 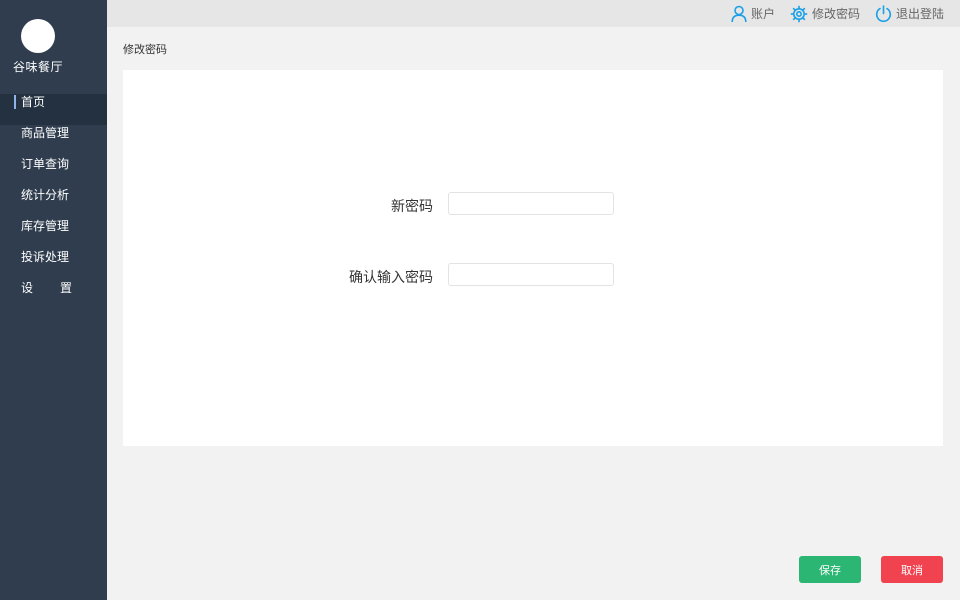 What do you see at coordinates (45, 195) in the screenshot?
I see `sidebar-item-label: 统计分析` at bounding box center [45, 195].